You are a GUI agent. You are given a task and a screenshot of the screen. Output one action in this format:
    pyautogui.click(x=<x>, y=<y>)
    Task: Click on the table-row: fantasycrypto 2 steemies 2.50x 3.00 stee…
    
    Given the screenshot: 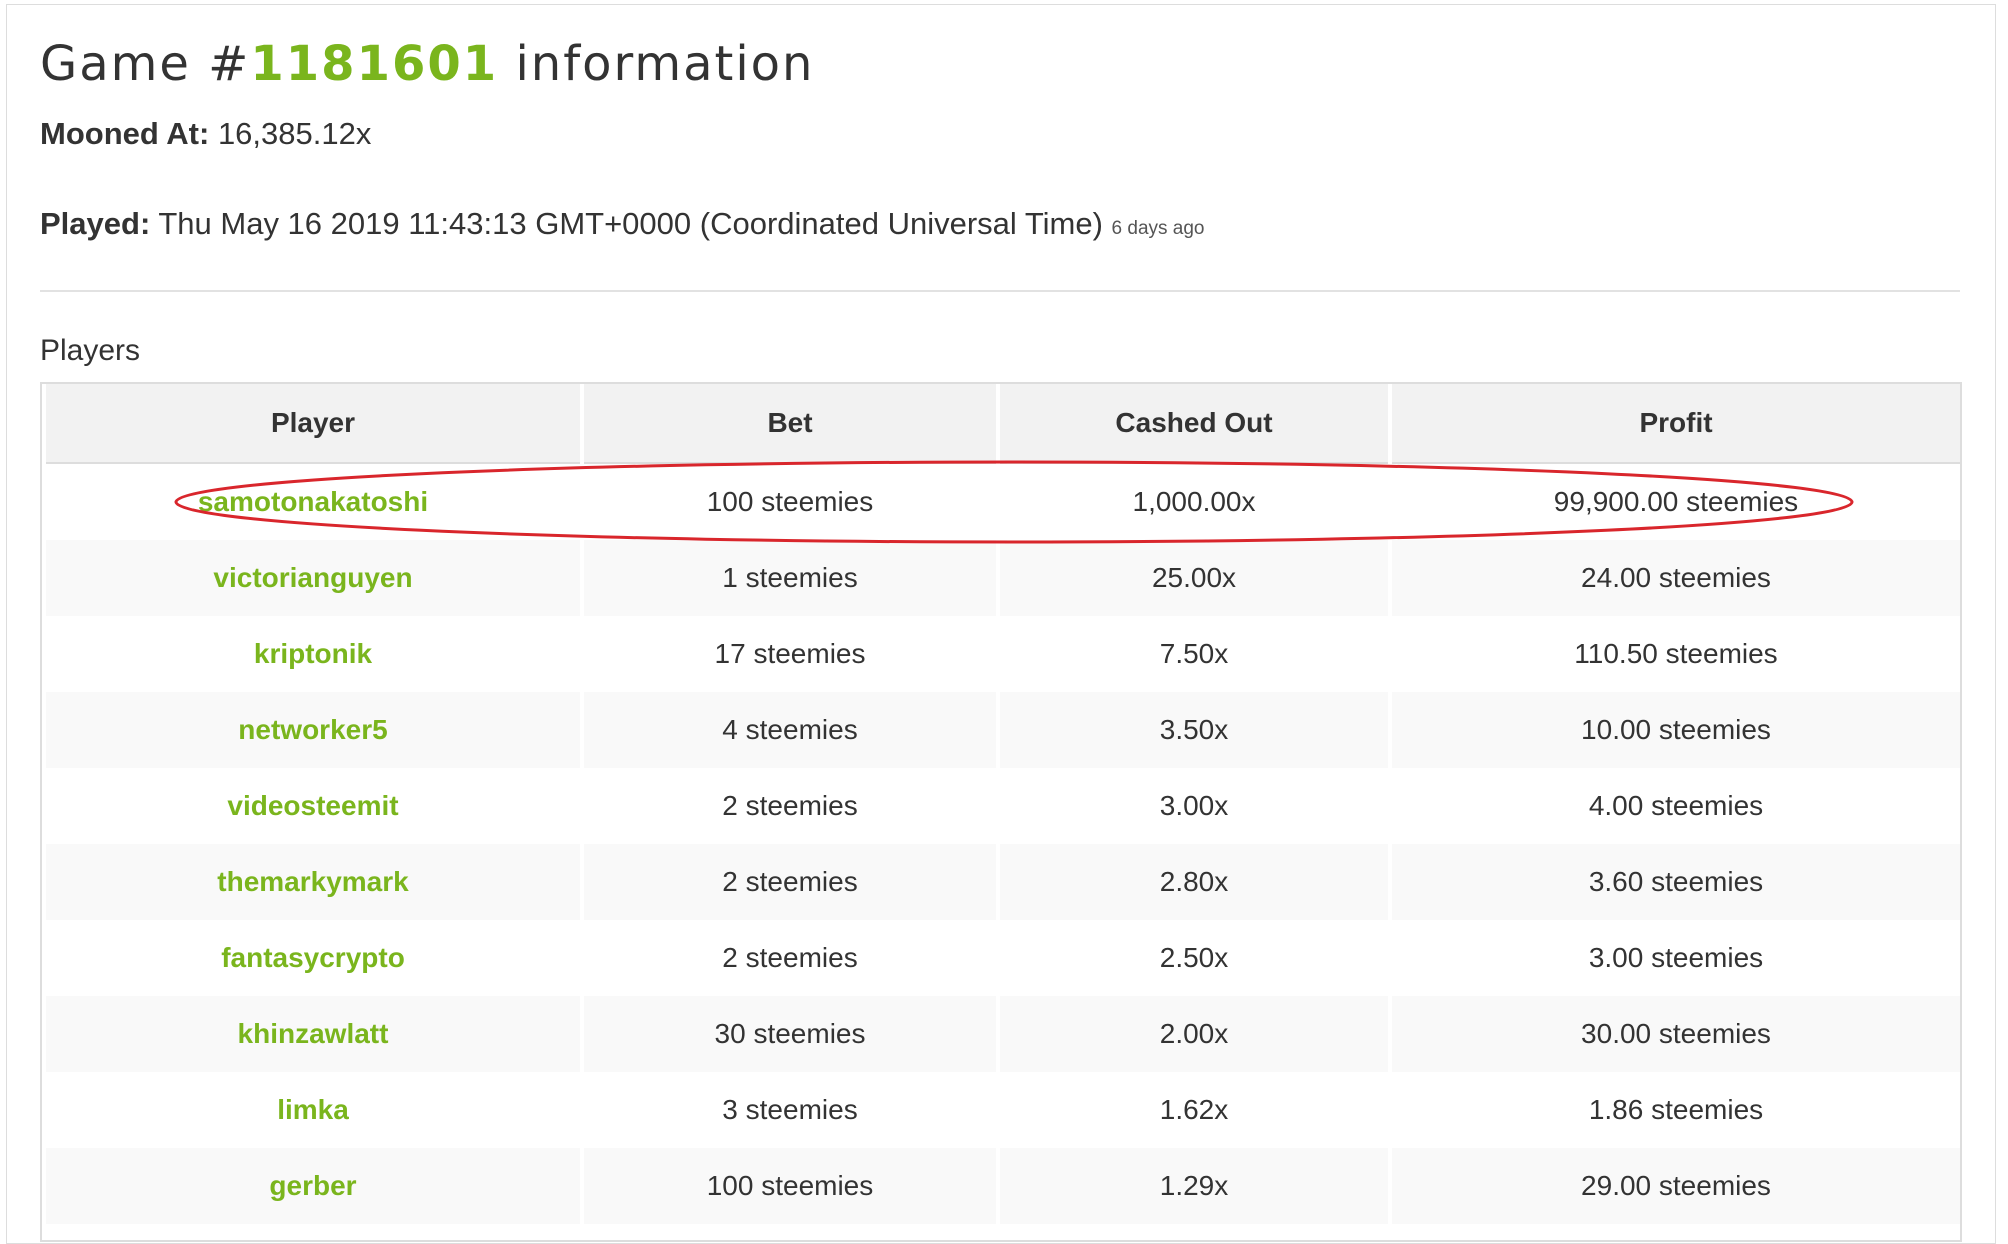 What is the action you would take?
    pyautogui.click(x=1003, y=958)
    